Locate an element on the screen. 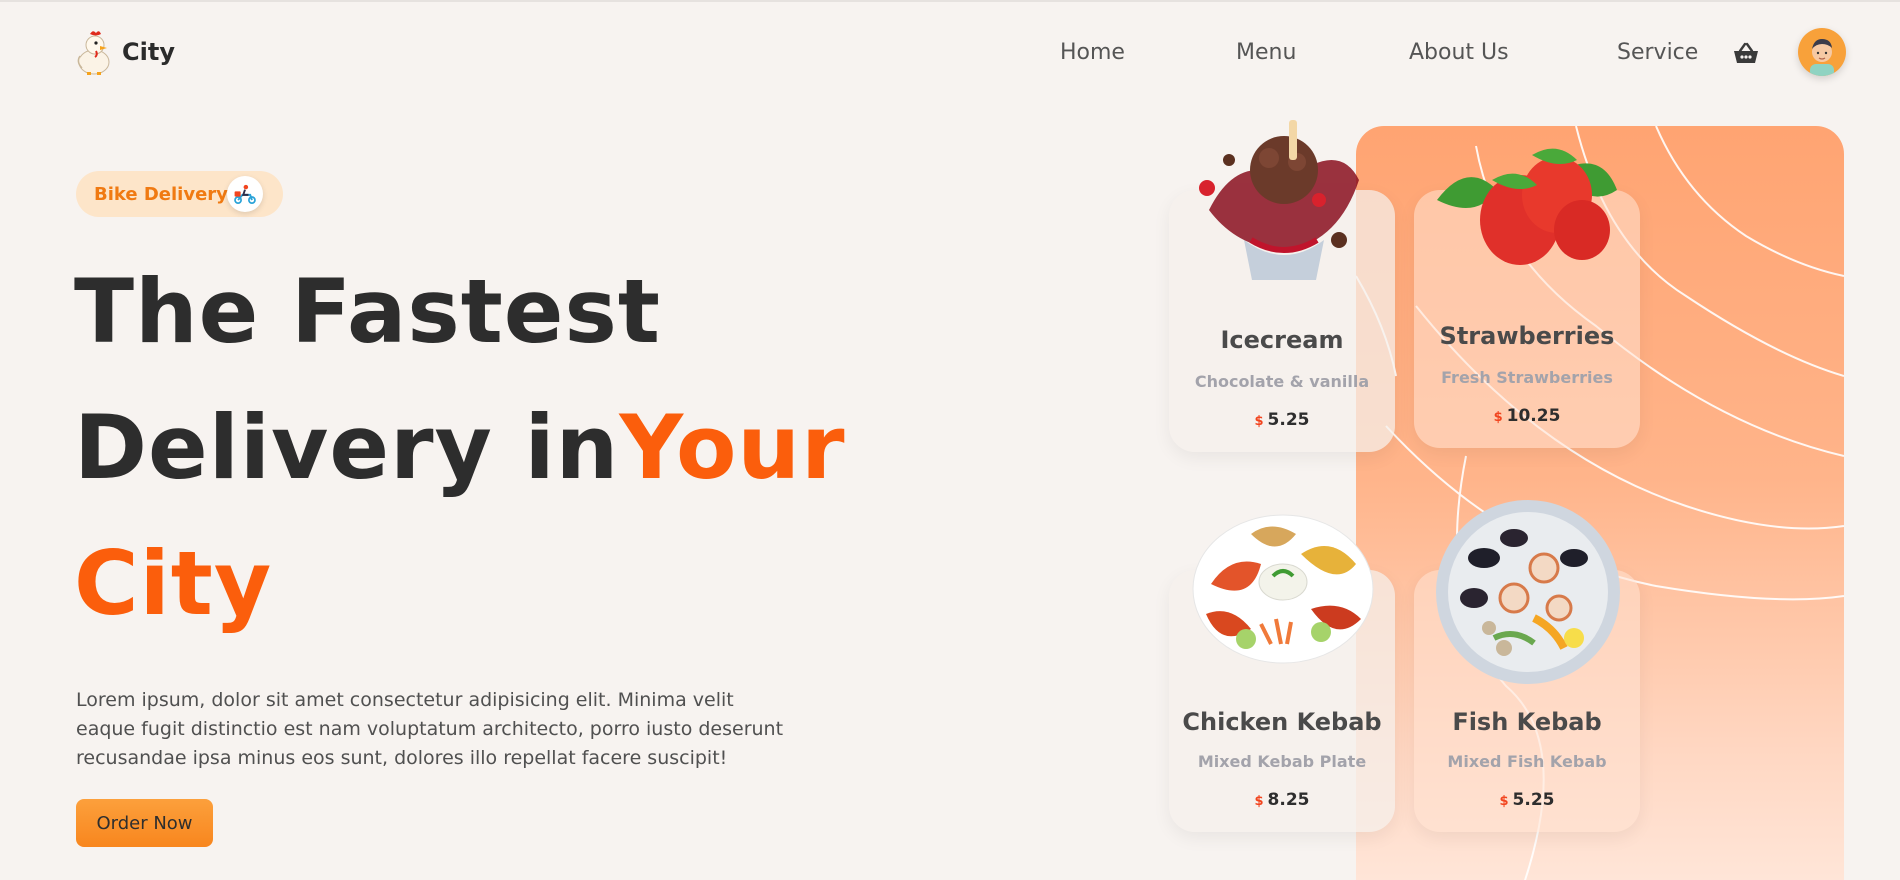 Image resolution: width=1900 pixels, height=880 pixels. avatar is located at coordinates (1822, 52).